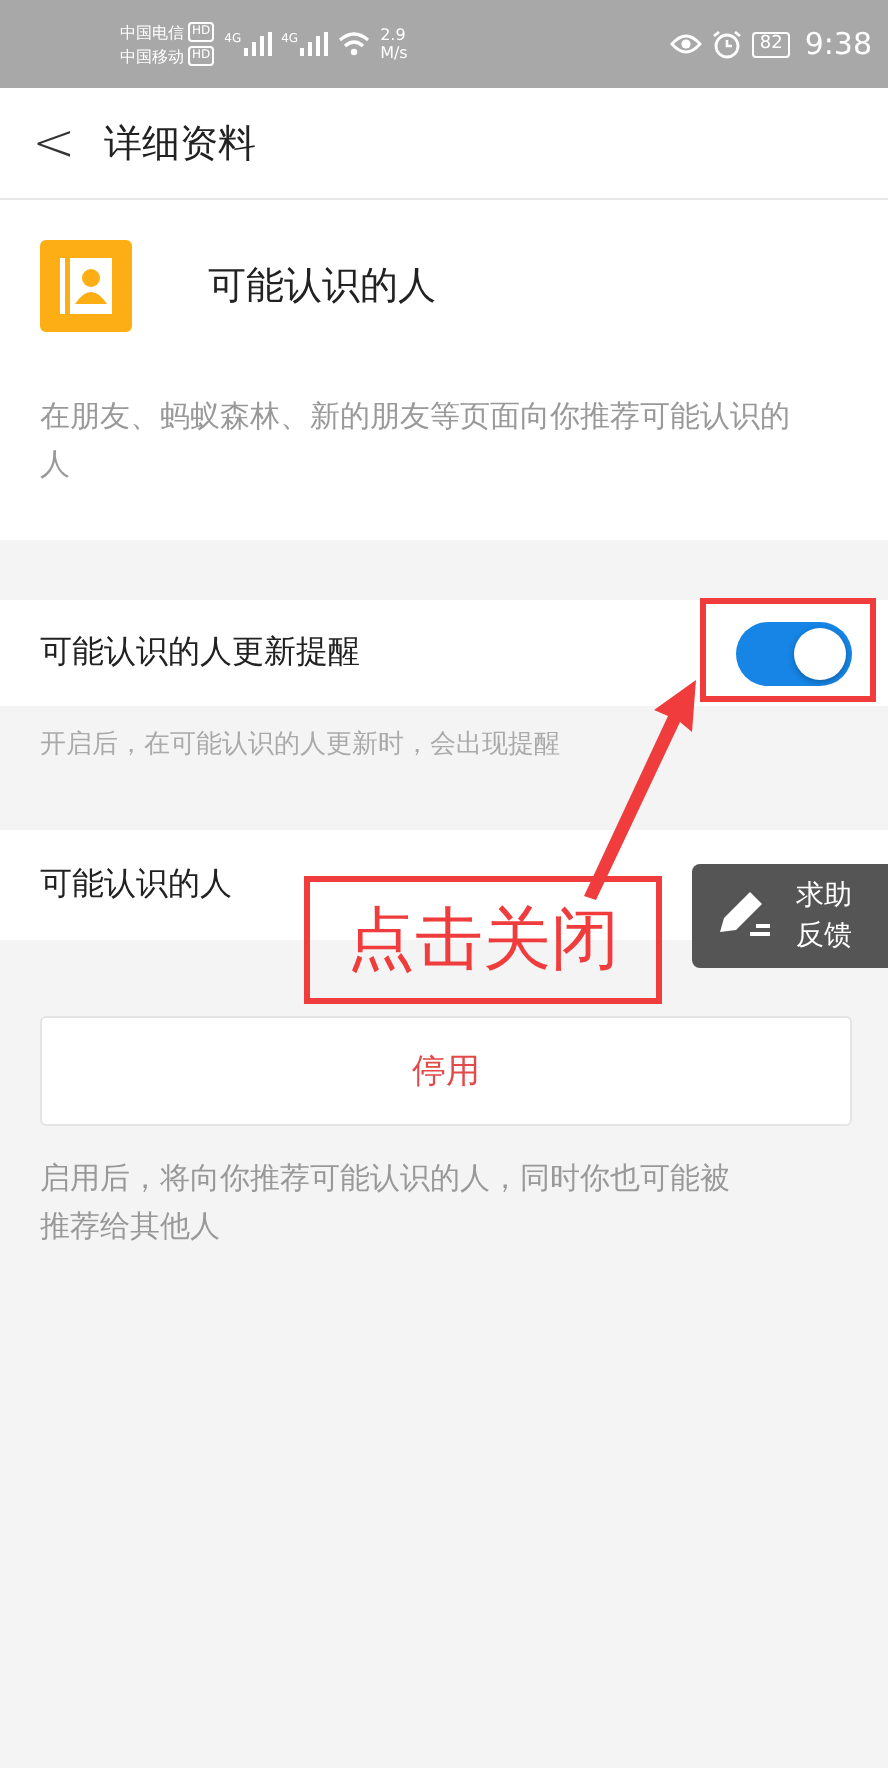  What do you see at coordinates (136, 885) in the screenshot?
I see `row-label: 可能认识的人` at bounding box center [136, 885].